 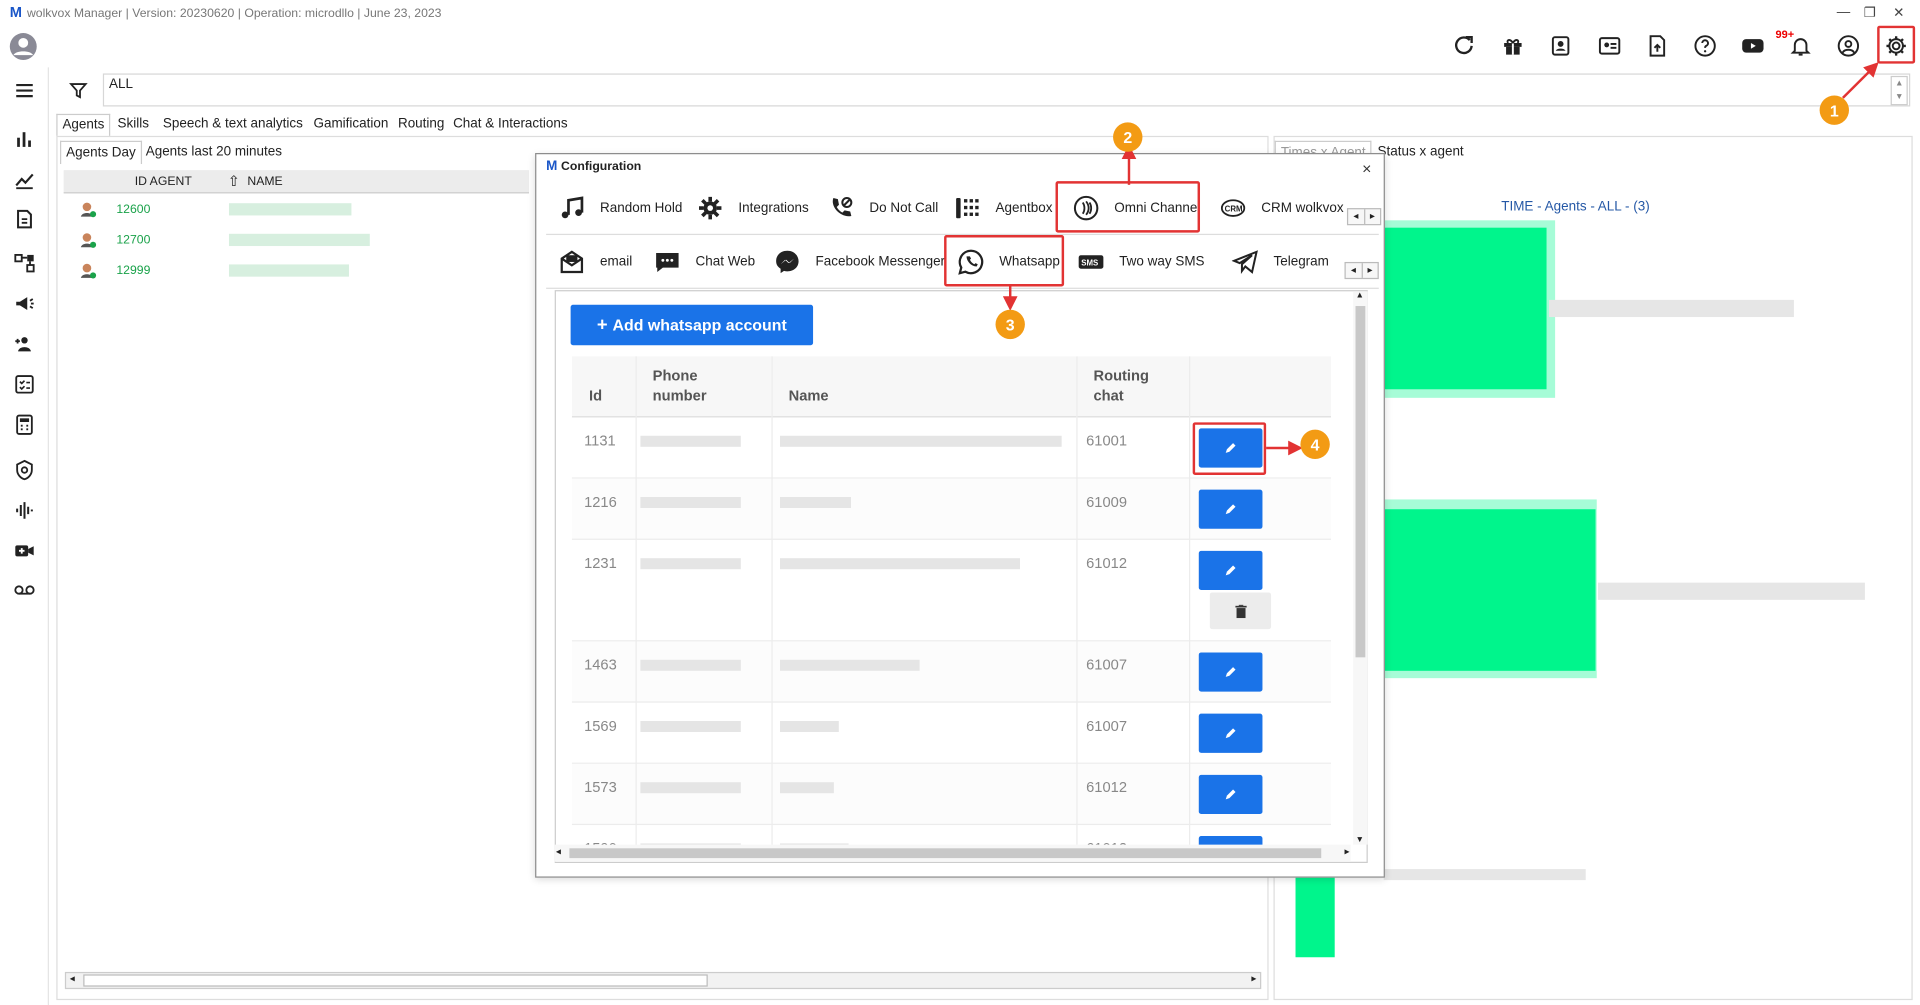 What do you see at coordinates (1834, 110) in the screenshot?
I see `step-marker: 1` at bounding box center [1834, 110].